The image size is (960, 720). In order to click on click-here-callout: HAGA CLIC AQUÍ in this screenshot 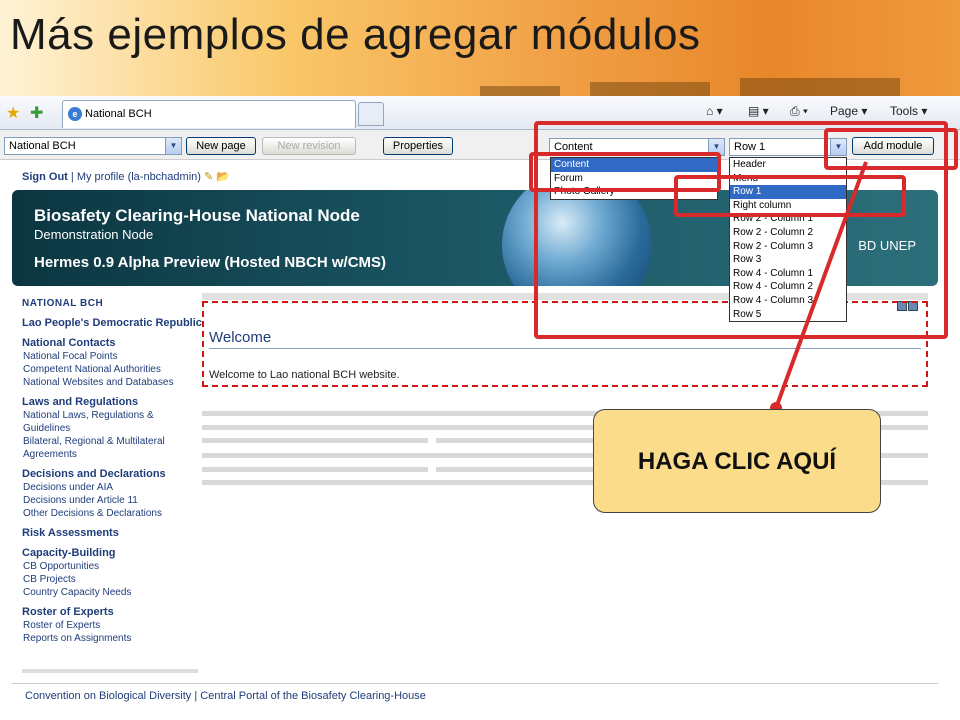, I will do `click(737, 461)`.